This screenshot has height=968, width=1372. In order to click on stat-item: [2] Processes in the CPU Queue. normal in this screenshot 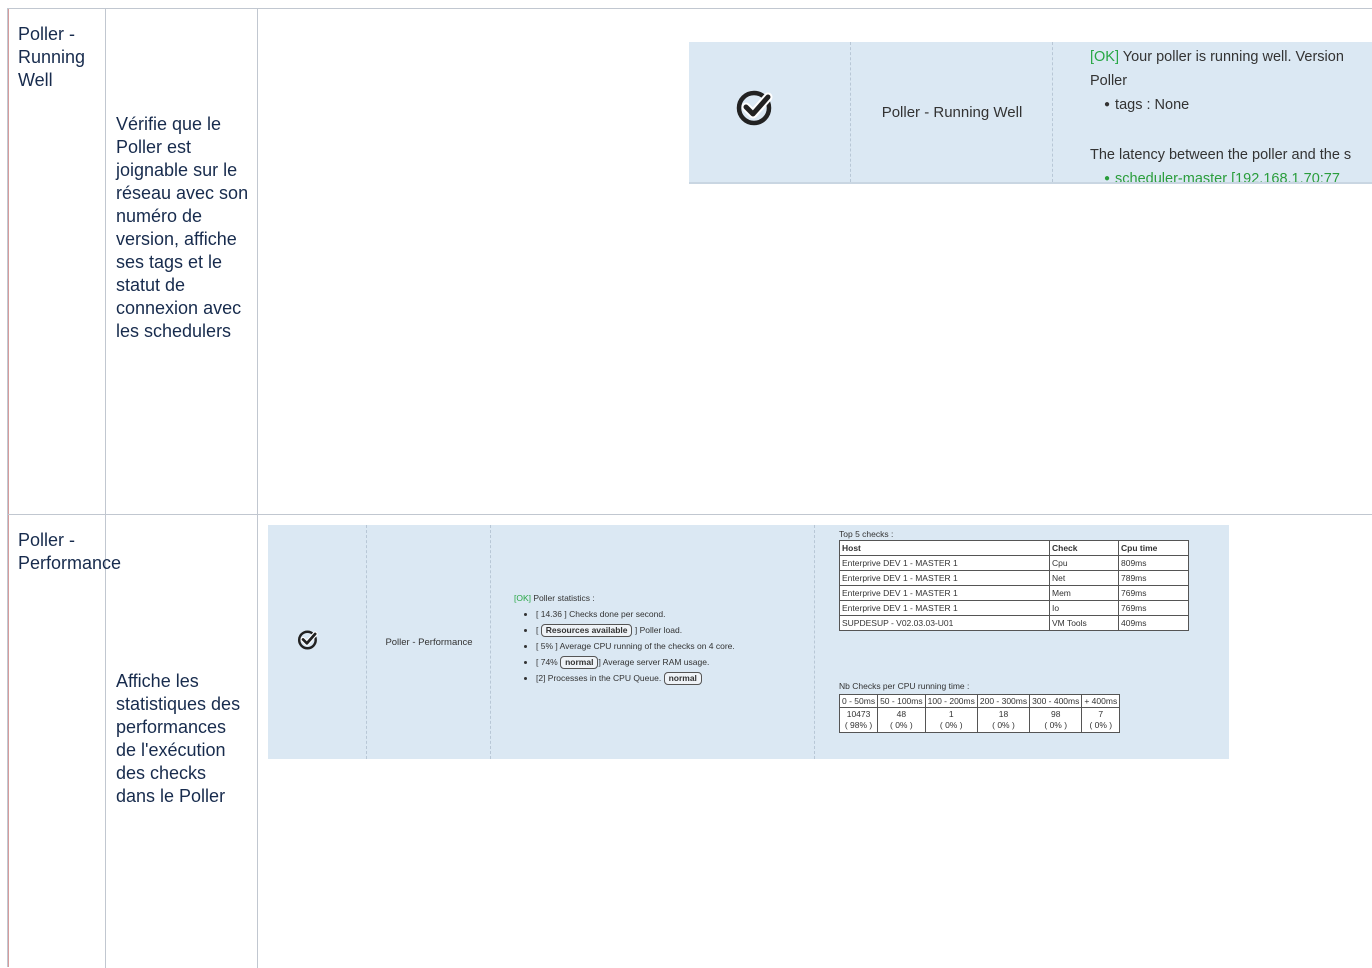, I will do `click(635, 678)`.